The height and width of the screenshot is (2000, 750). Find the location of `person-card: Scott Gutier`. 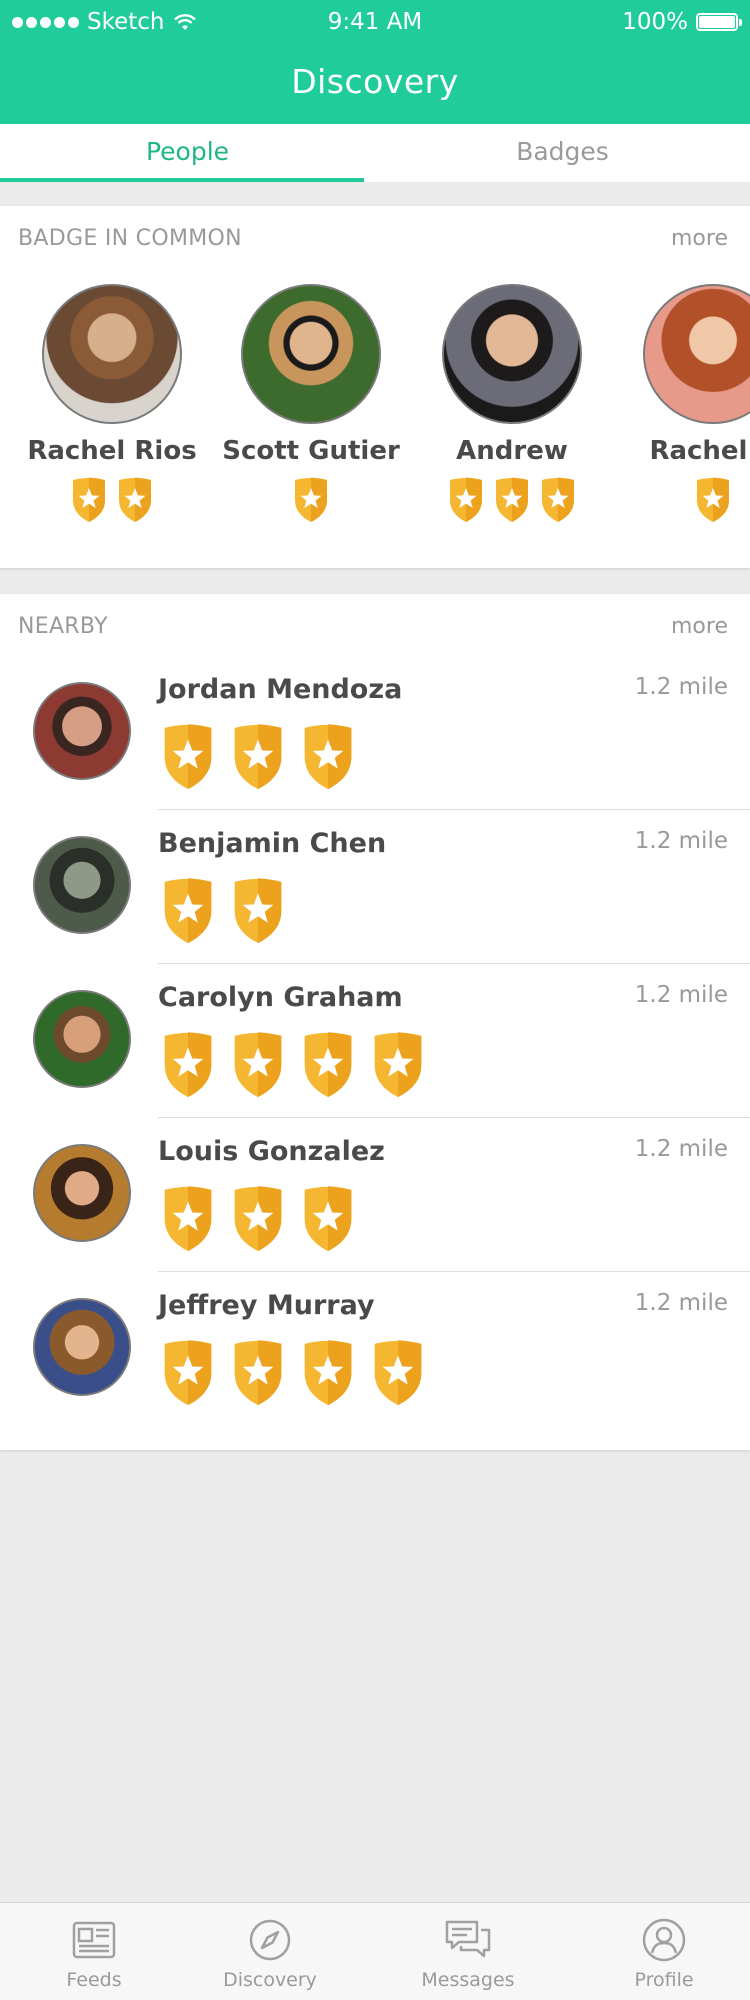

person-card: Scott Gutier is located at coordinates (311, 404).